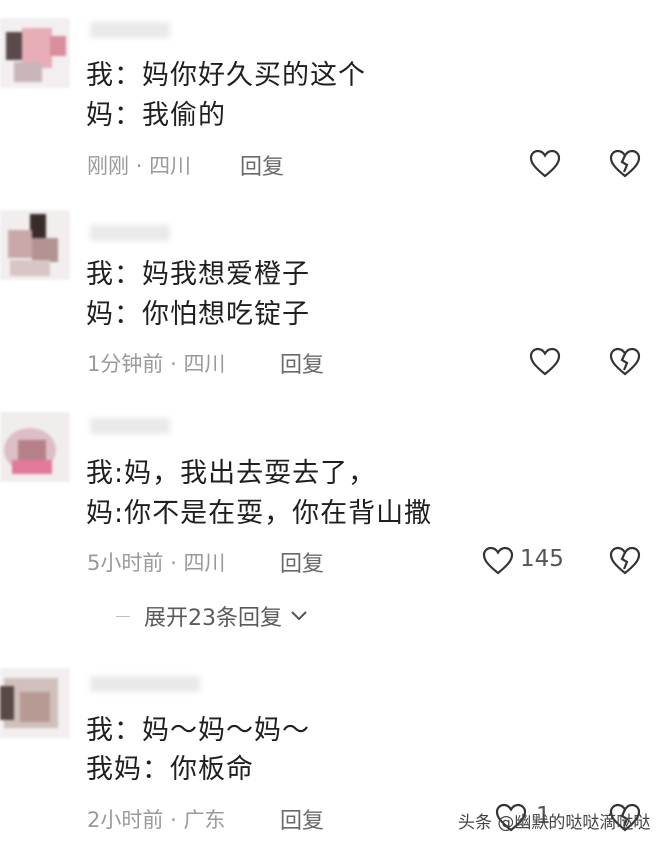 Image resolution: width=660 pixels, height=843 pixels. I want to click on comment-line: 我：妈你好久买的这个, so click(226, 75).